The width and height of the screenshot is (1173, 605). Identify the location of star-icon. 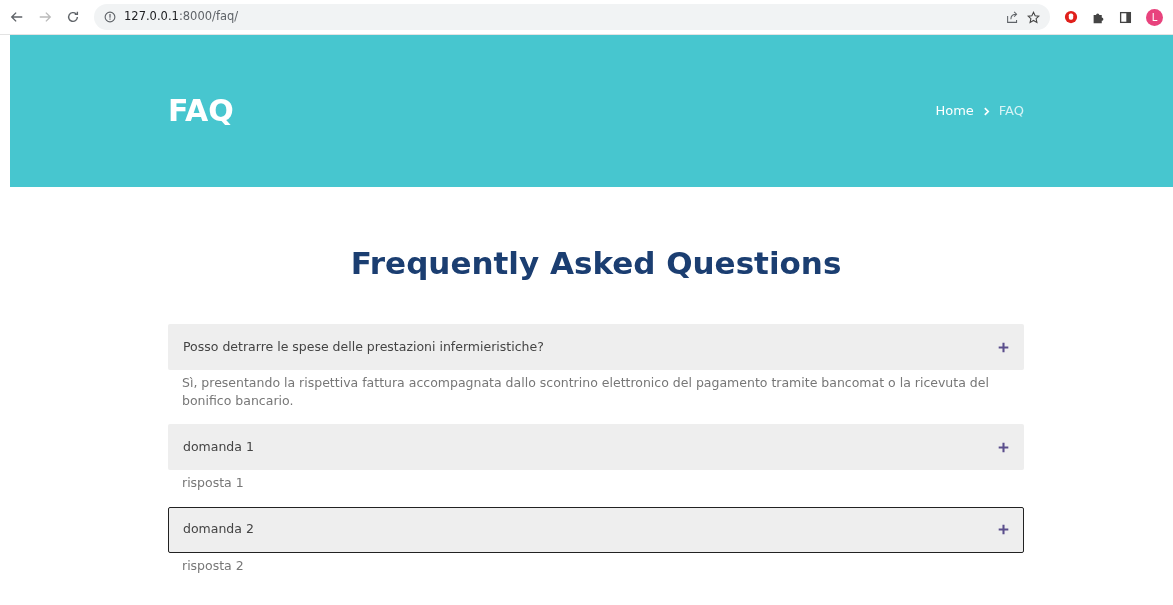
(1033, 17).